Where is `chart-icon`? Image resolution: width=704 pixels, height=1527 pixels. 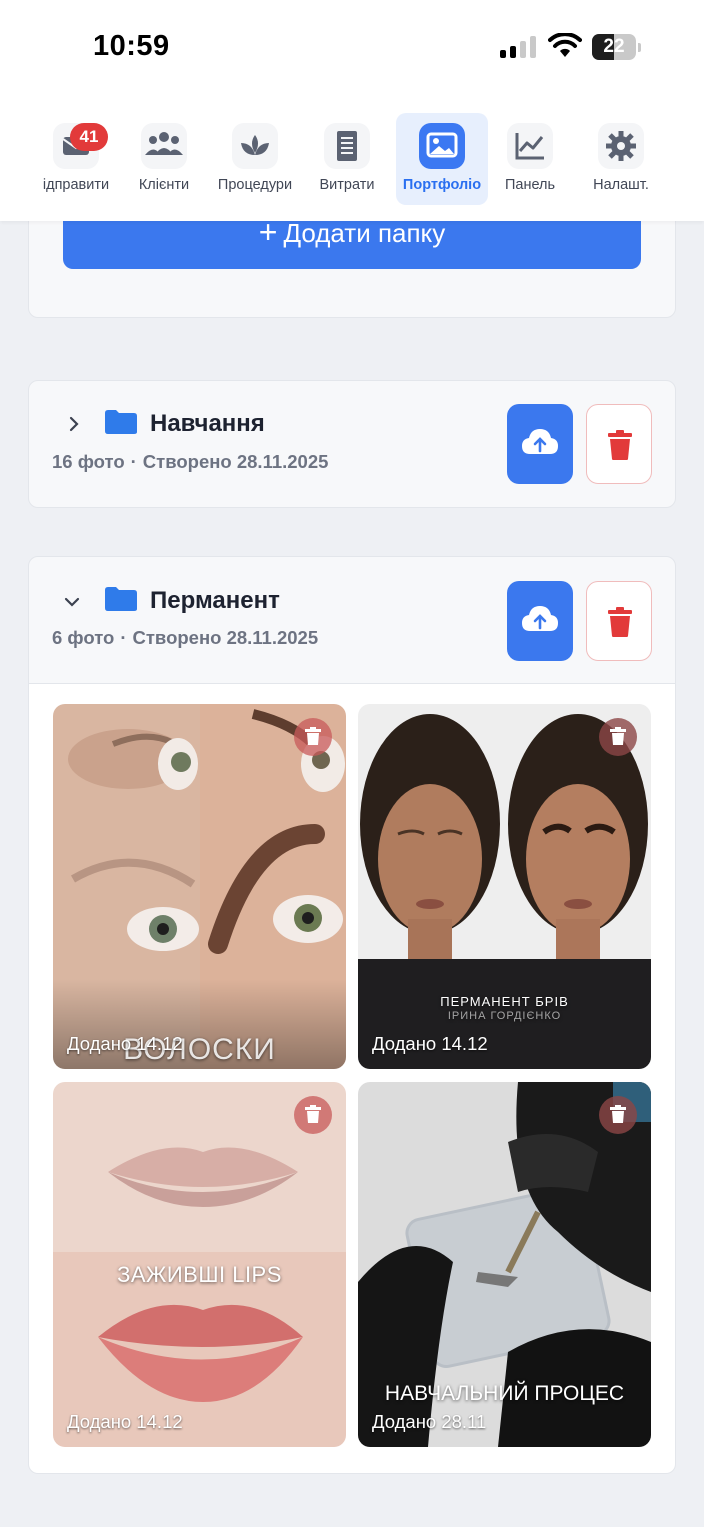 chart-icon is located at coordinates (530, 146).